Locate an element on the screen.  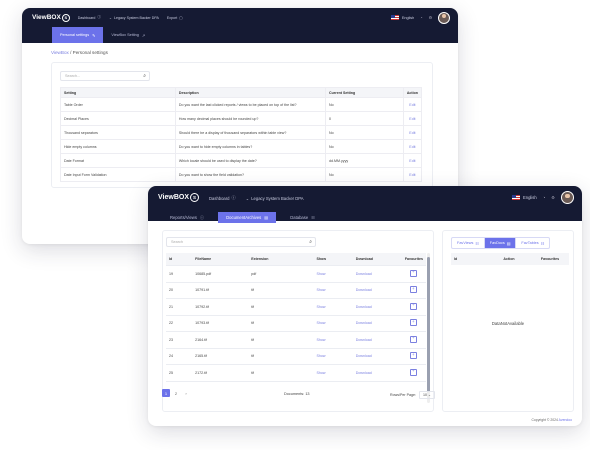
table-row: 25 2172.tif tif Show Download is located at coordinates (296, 373).